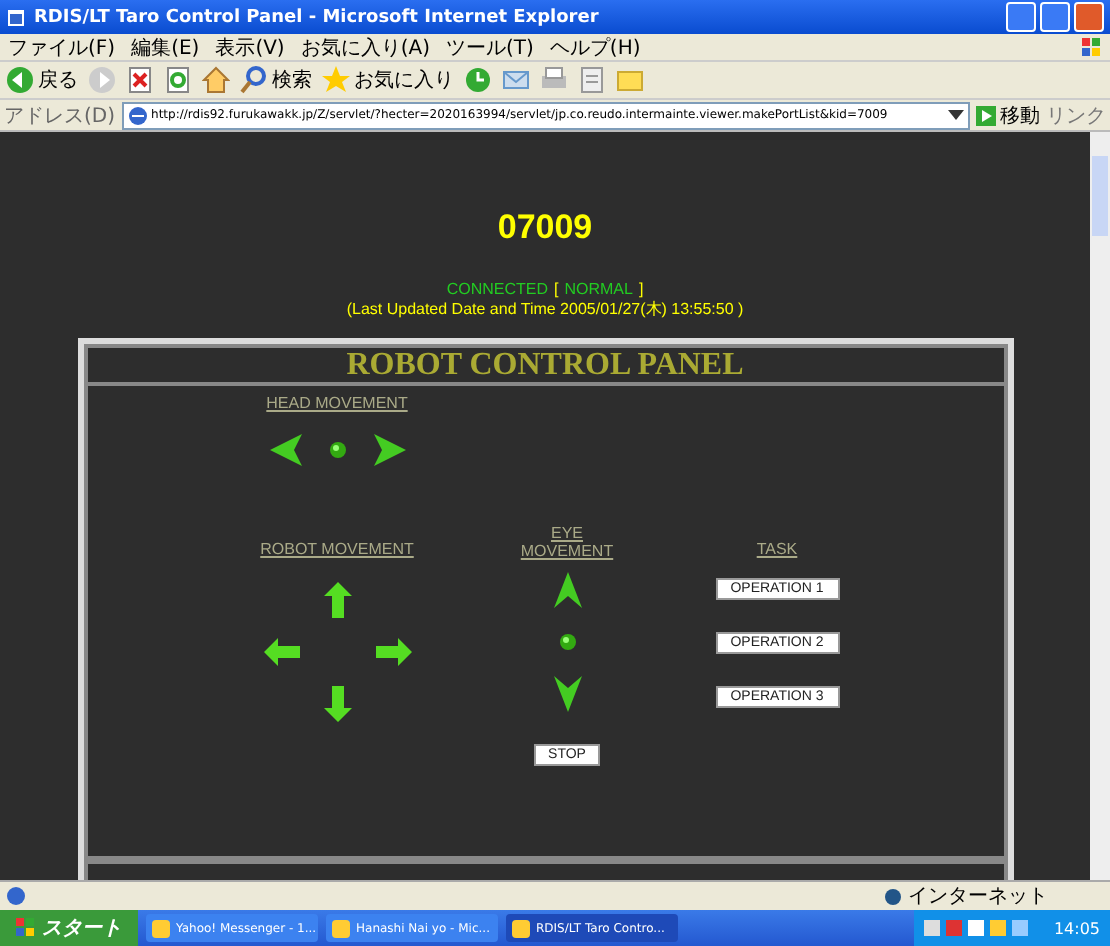 This screenshot has height=946, width=1110. What do you see at coordinates (337, 600) in the screenshot?
I see `up-arrow-icon` at bounding box center [337, 600].